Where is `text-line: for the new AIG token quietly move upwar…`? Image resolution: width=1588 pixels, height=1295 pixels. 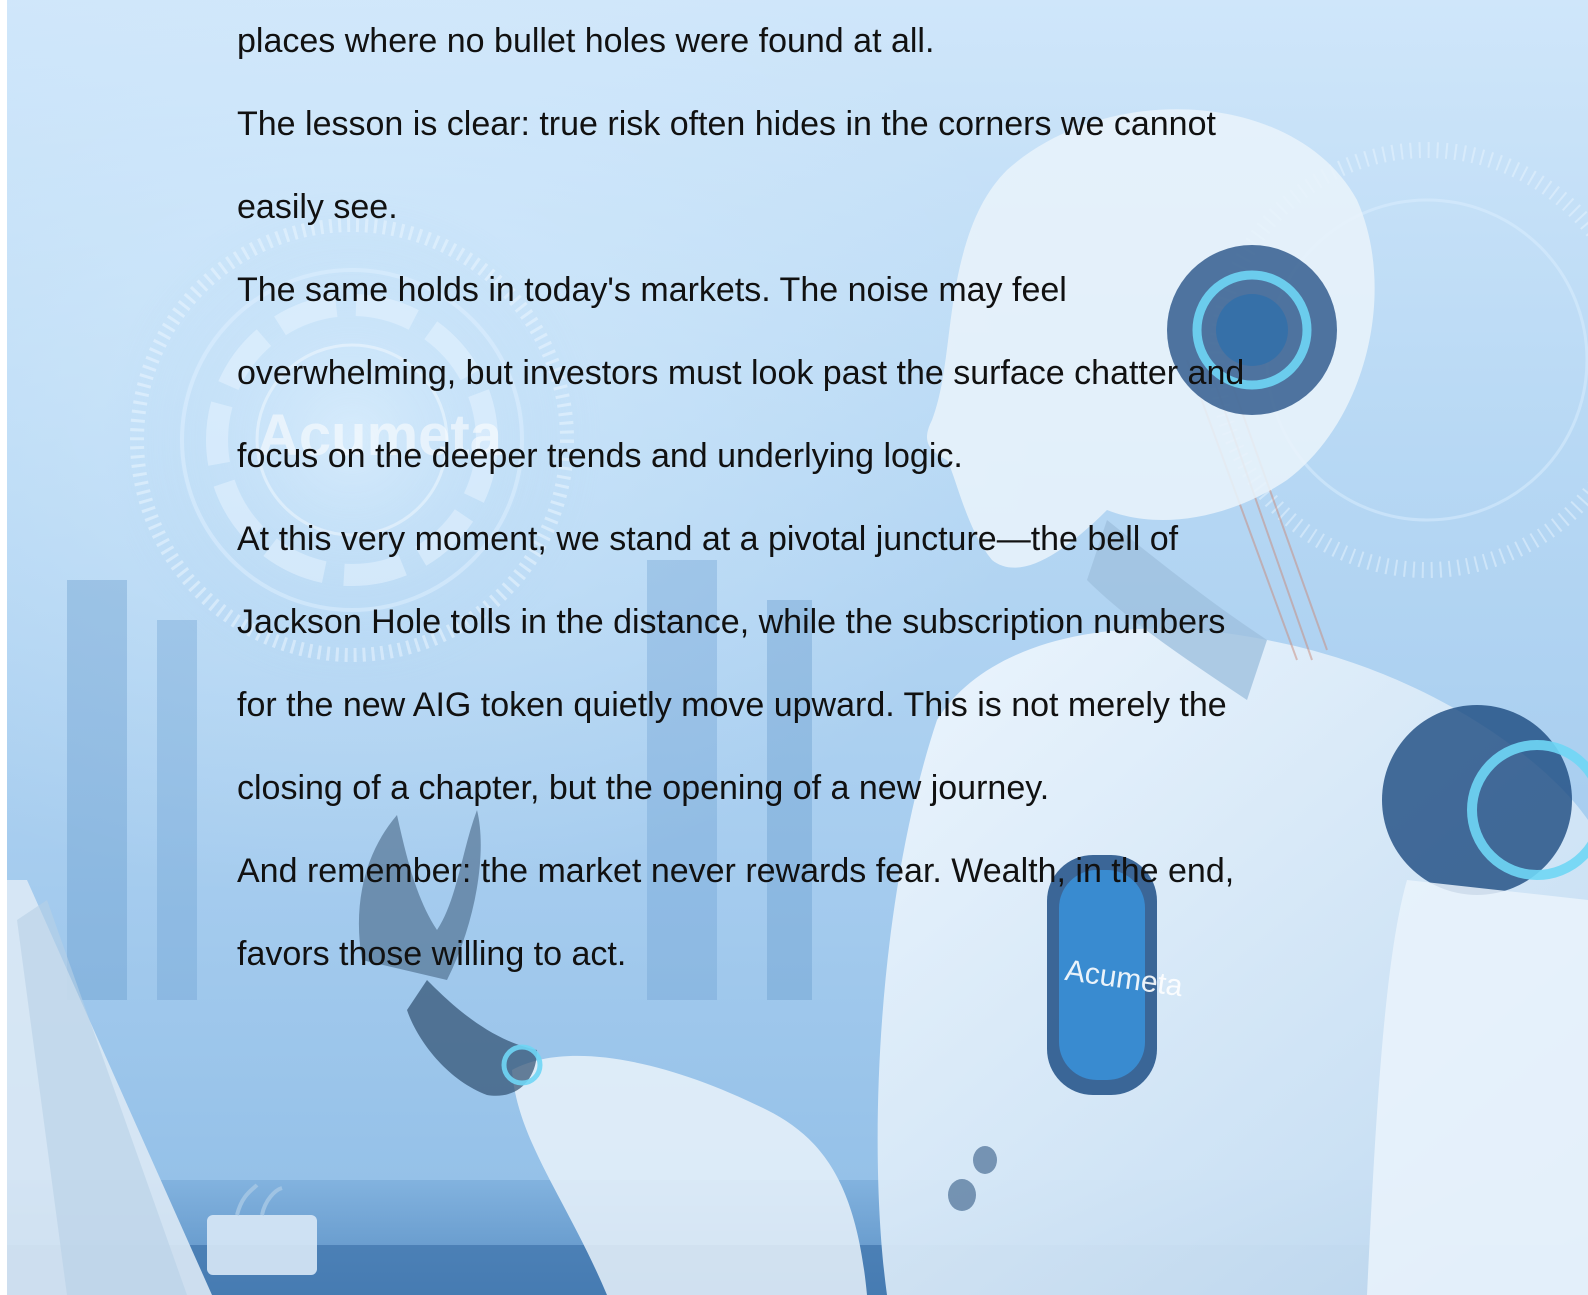 text-line: for the new AIG token quietly move upwar… is located at coordinates (732, 705).